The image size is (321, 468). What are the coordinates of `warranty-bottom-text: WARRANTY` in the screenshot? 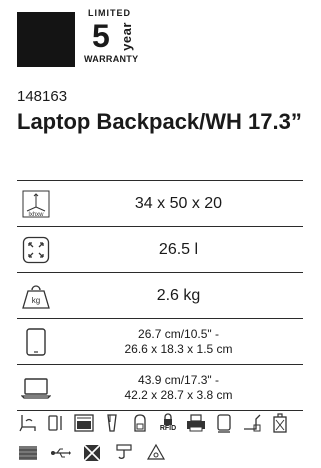 It's located at (111, 59).